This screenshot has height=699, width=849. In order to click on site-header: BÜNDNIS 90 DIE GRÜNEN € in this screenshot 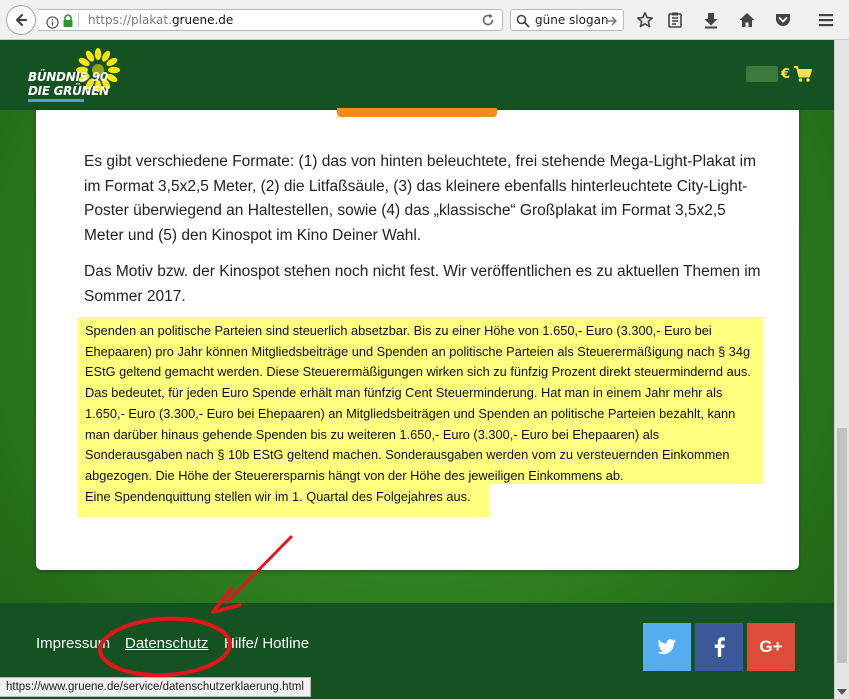, I will do `click(417, 75)`.